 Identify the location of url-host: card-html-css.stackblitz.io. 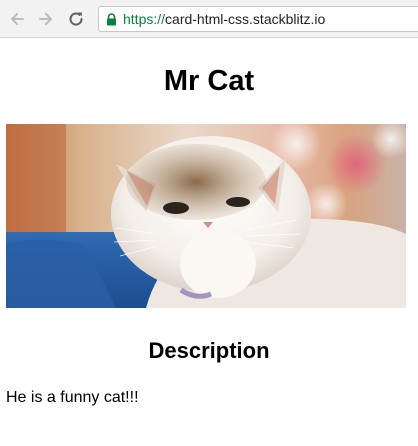
(245, 19).